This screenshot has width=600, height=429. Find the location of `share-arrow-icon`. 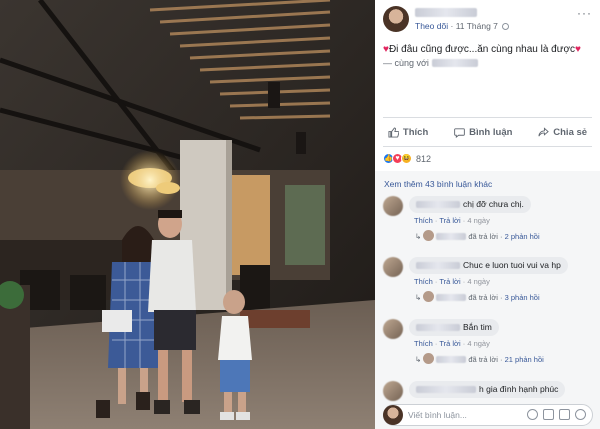

share-arrow-icon is located at coordinates (544, 131).